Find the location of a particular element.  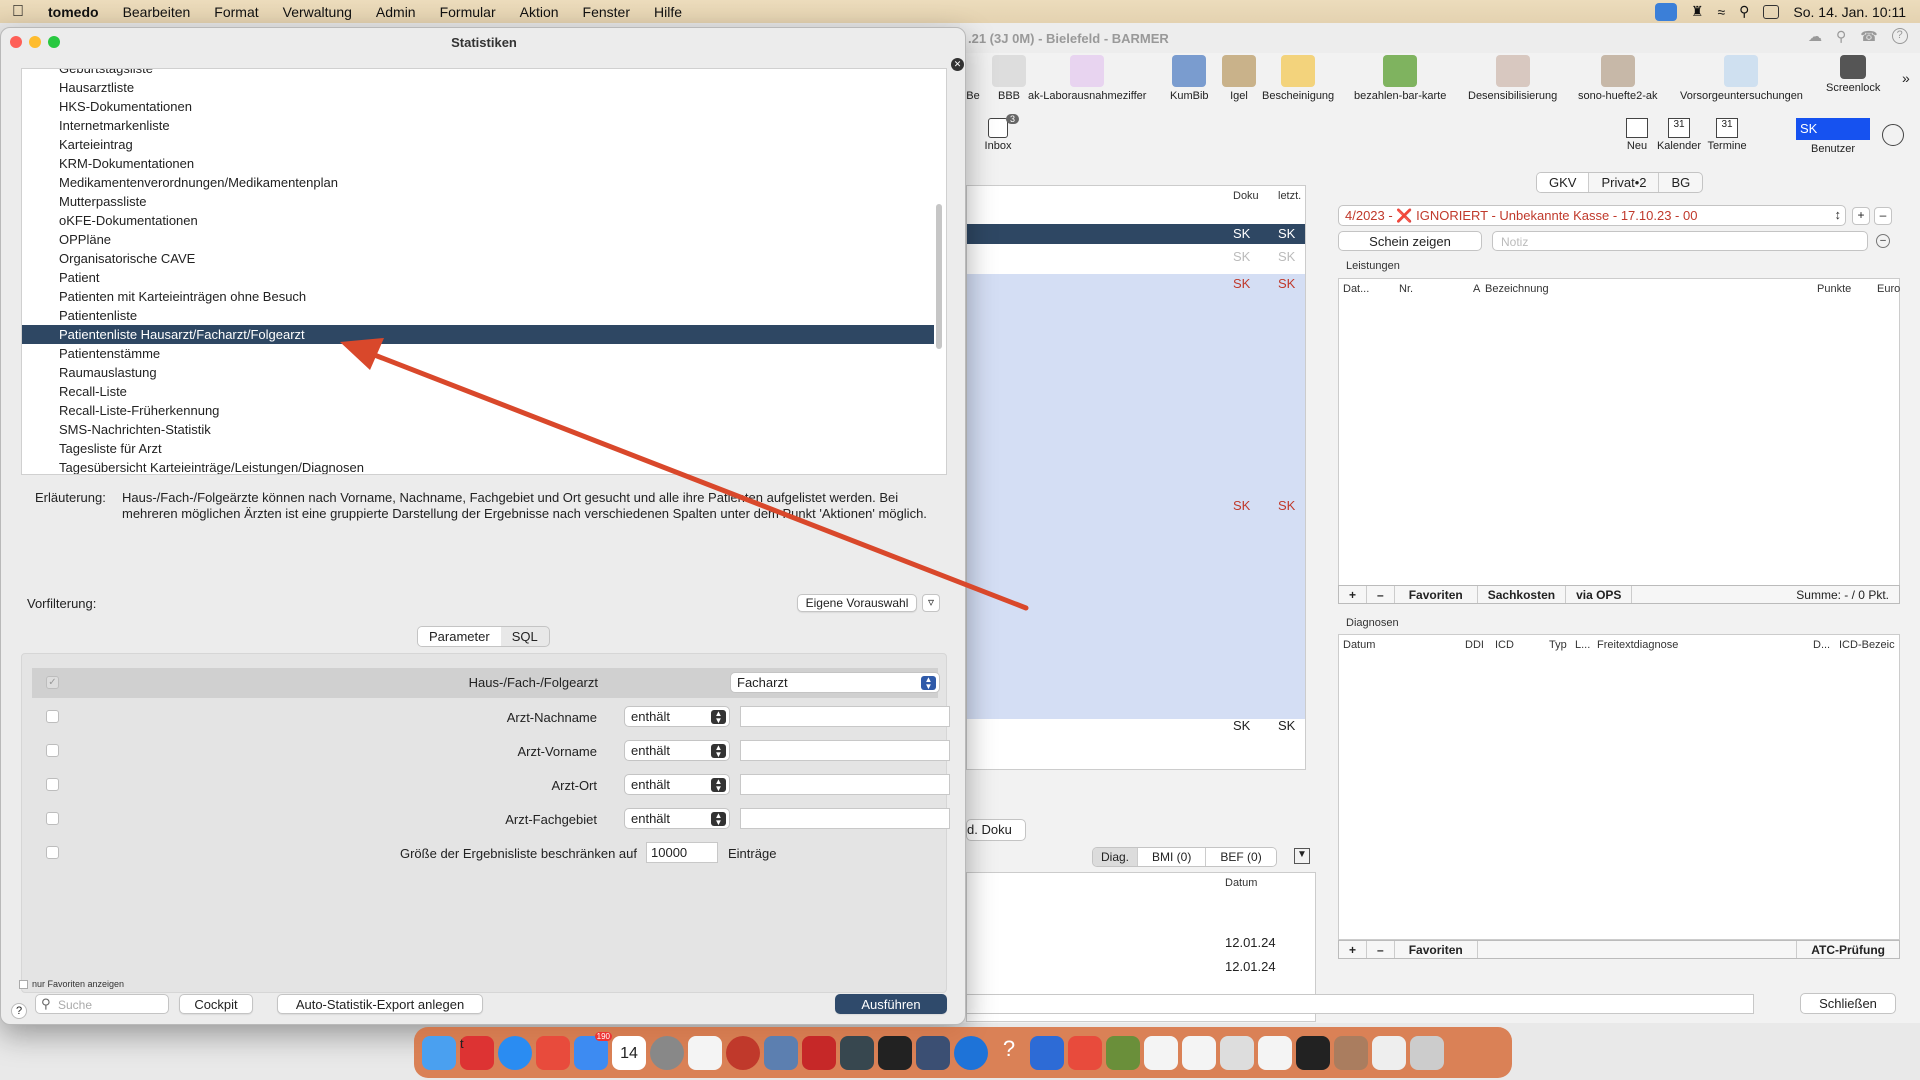

tab-privat: Privat•2 is located at coordinates (1623, 182).